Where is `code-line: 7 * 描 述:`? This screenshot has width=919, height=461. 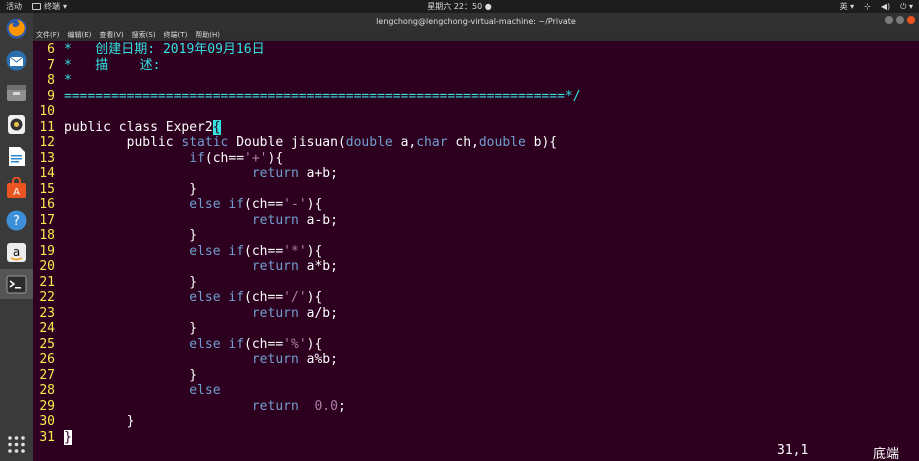
code-line: 7 * 描 述: is located at coordinates (307, 66).